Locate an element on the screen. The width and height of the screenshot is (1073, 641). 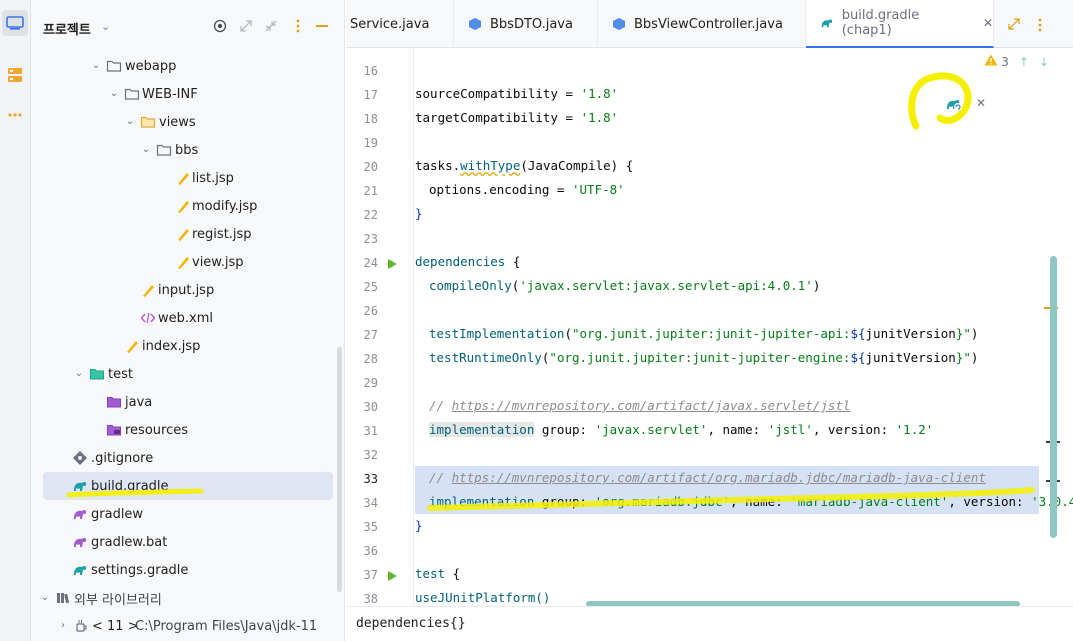
more-tools-icon is located at coordinates (15, 115).